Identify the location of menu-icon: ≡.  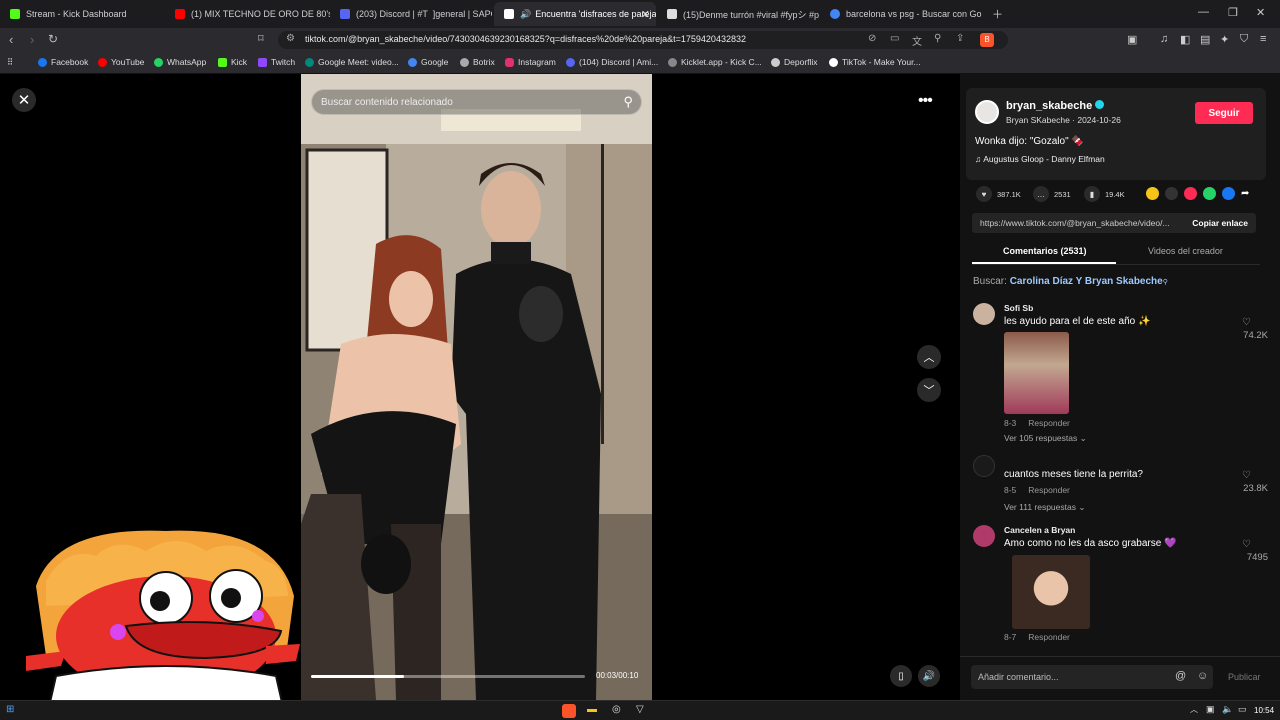
(1263, 39).